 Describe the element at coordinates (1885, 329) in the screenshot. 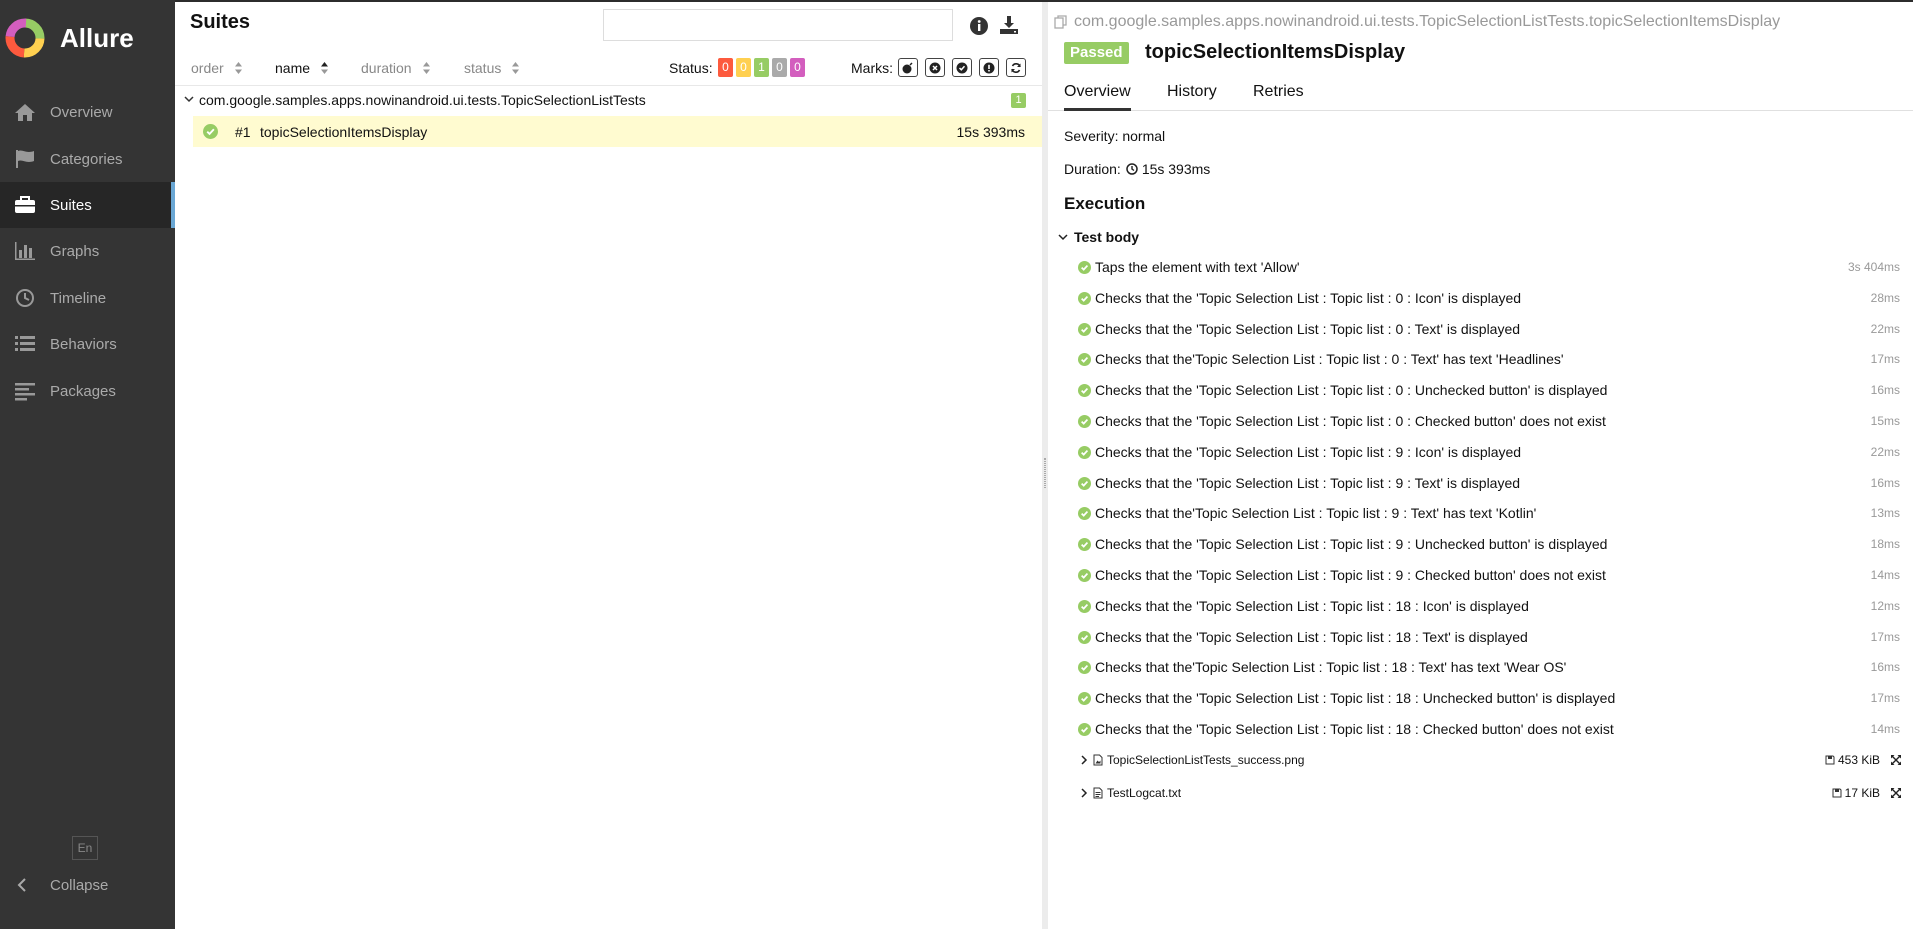

I see `step-duration: 22ms` at that location.